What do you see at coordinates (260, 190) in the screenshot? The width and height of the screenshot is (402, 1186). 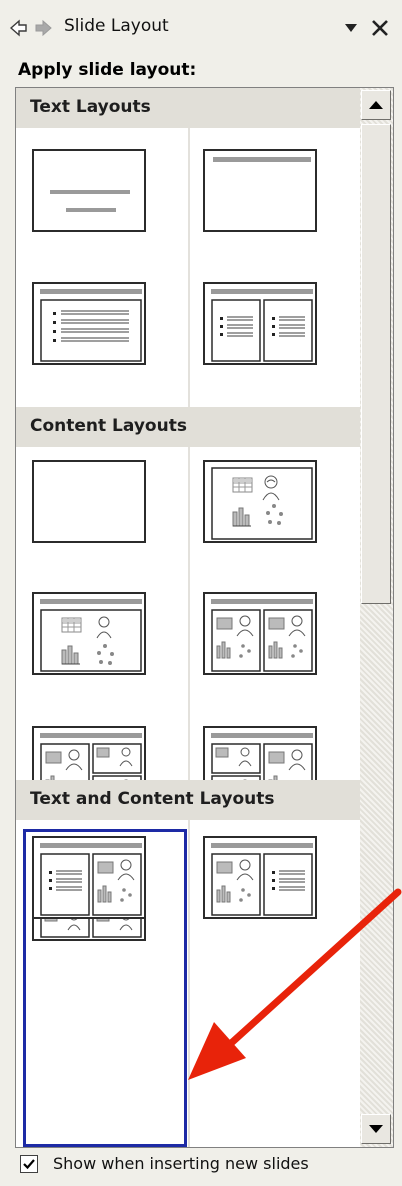 I see `layout-title-only` at bounding box center [260, 190].